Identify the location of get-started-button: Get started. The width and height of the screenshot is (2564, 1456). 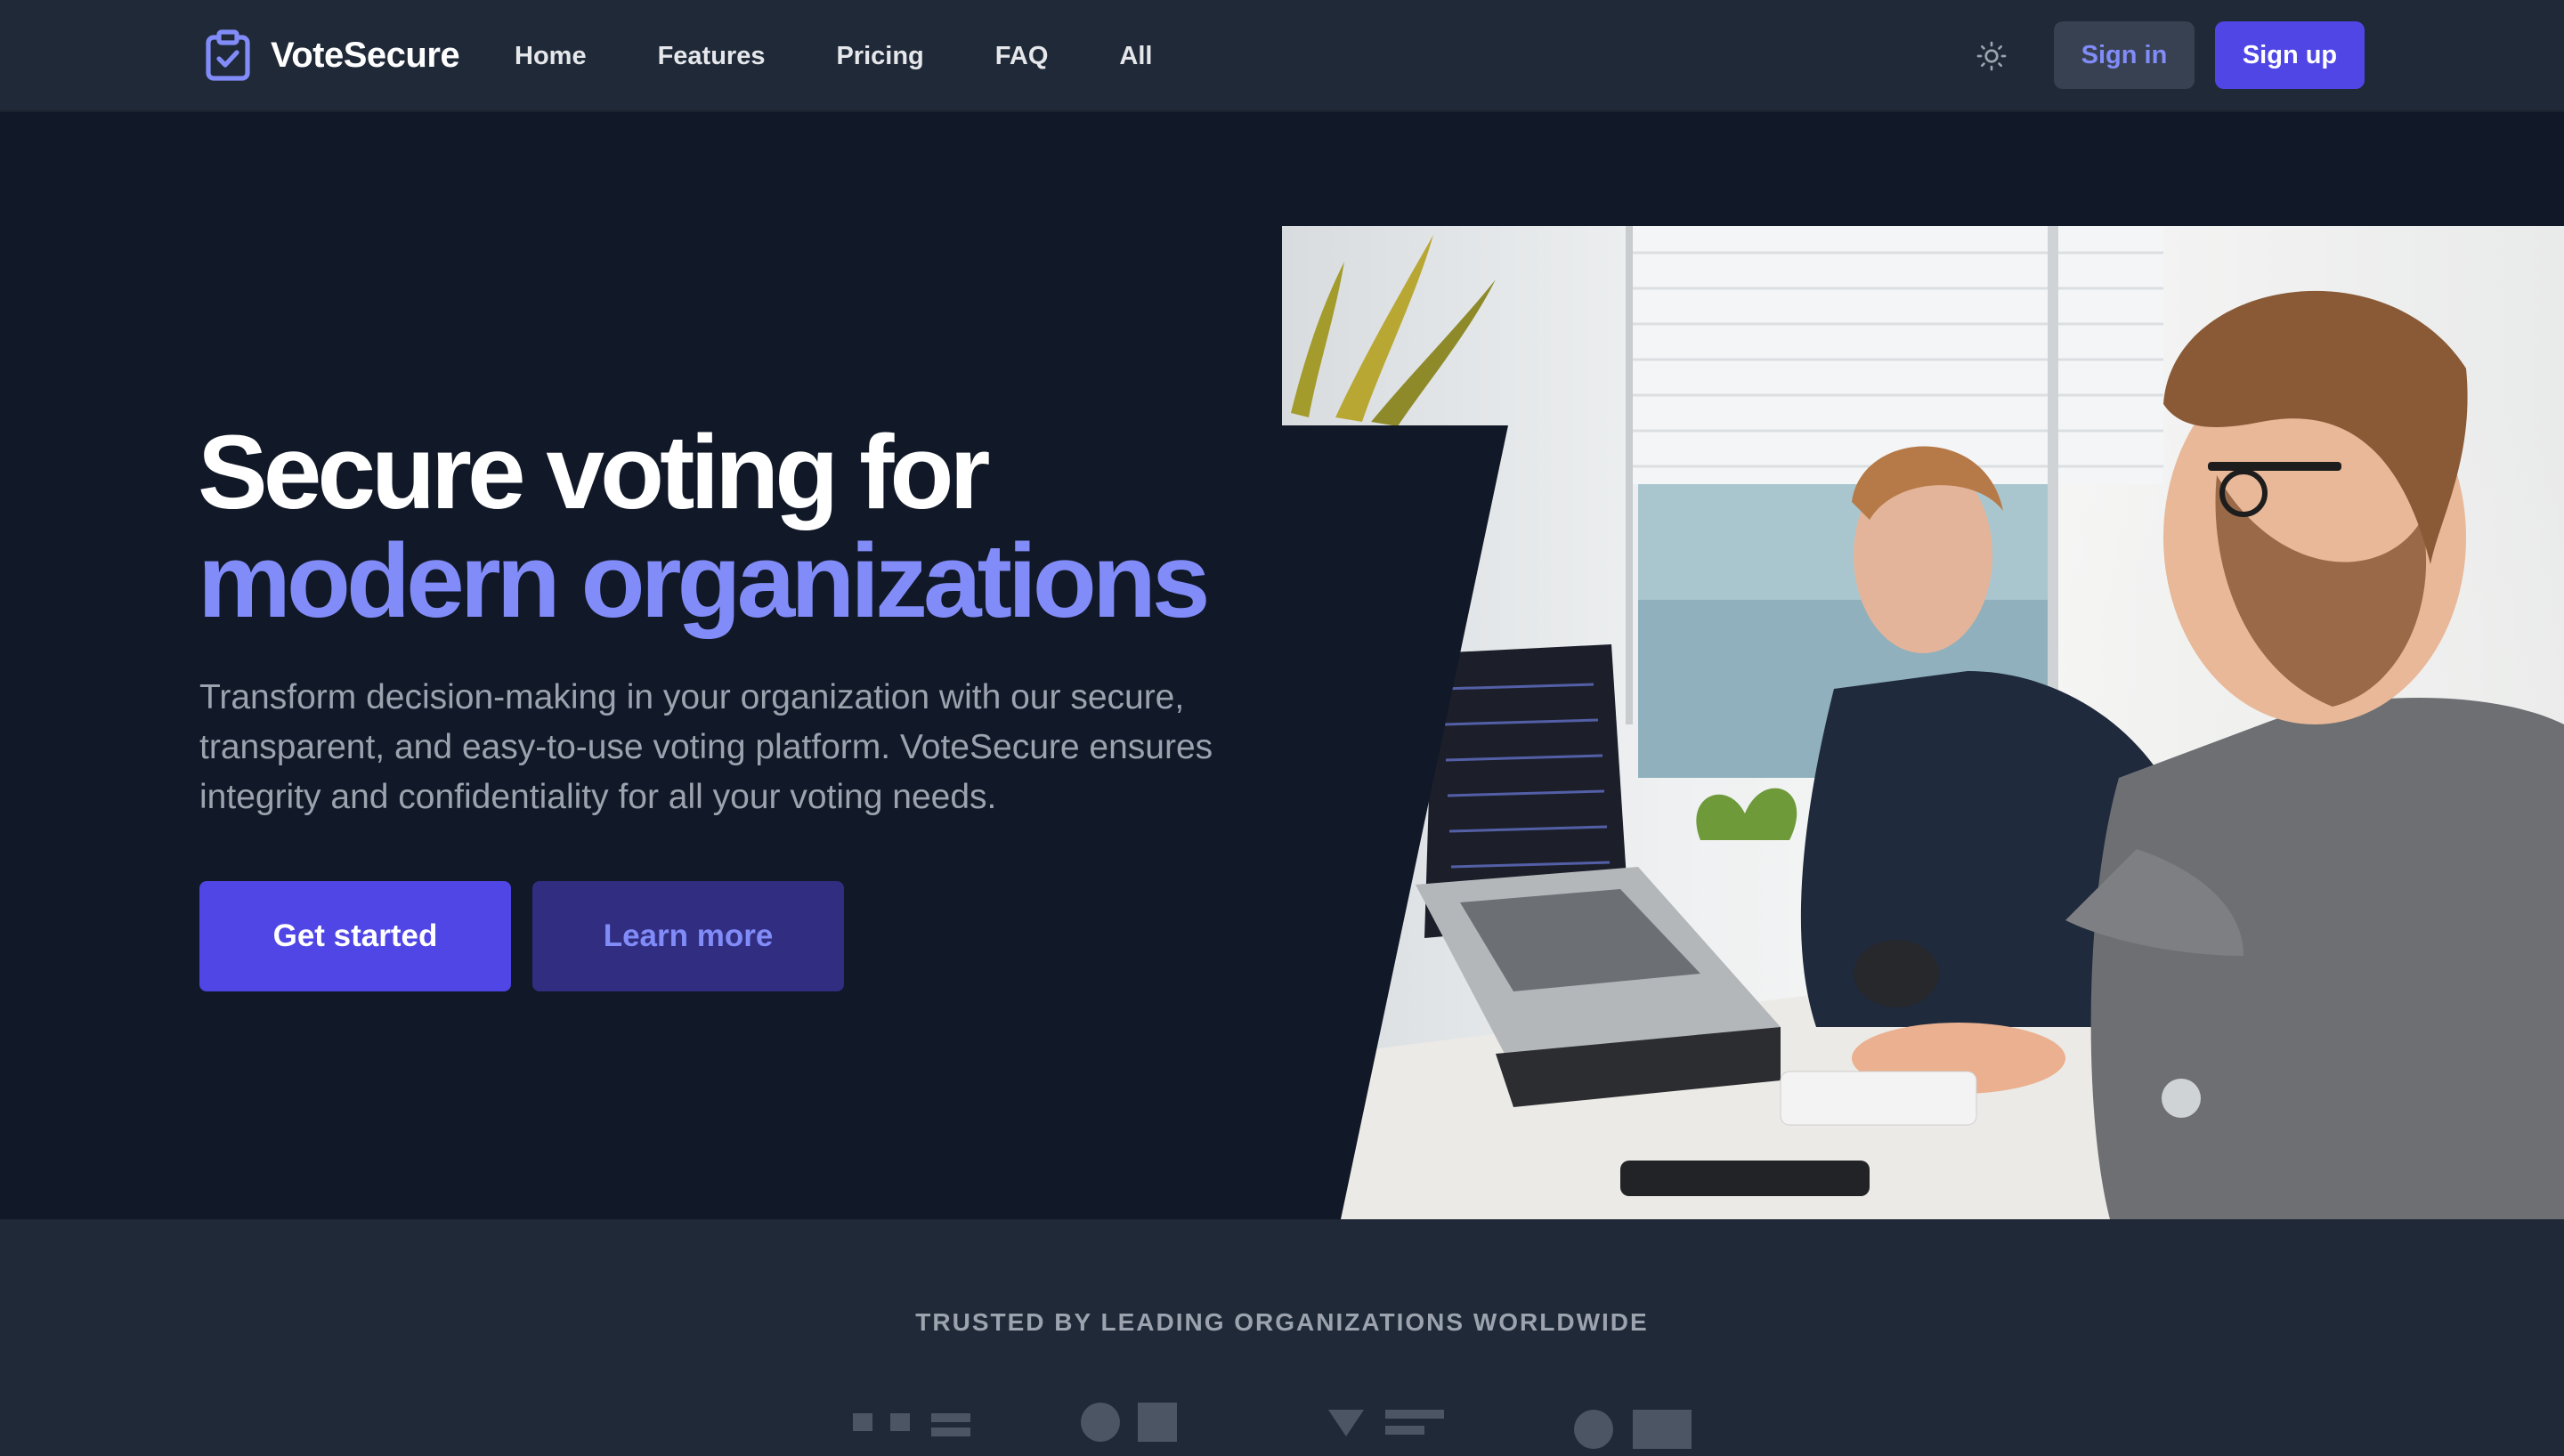
(355, 936).